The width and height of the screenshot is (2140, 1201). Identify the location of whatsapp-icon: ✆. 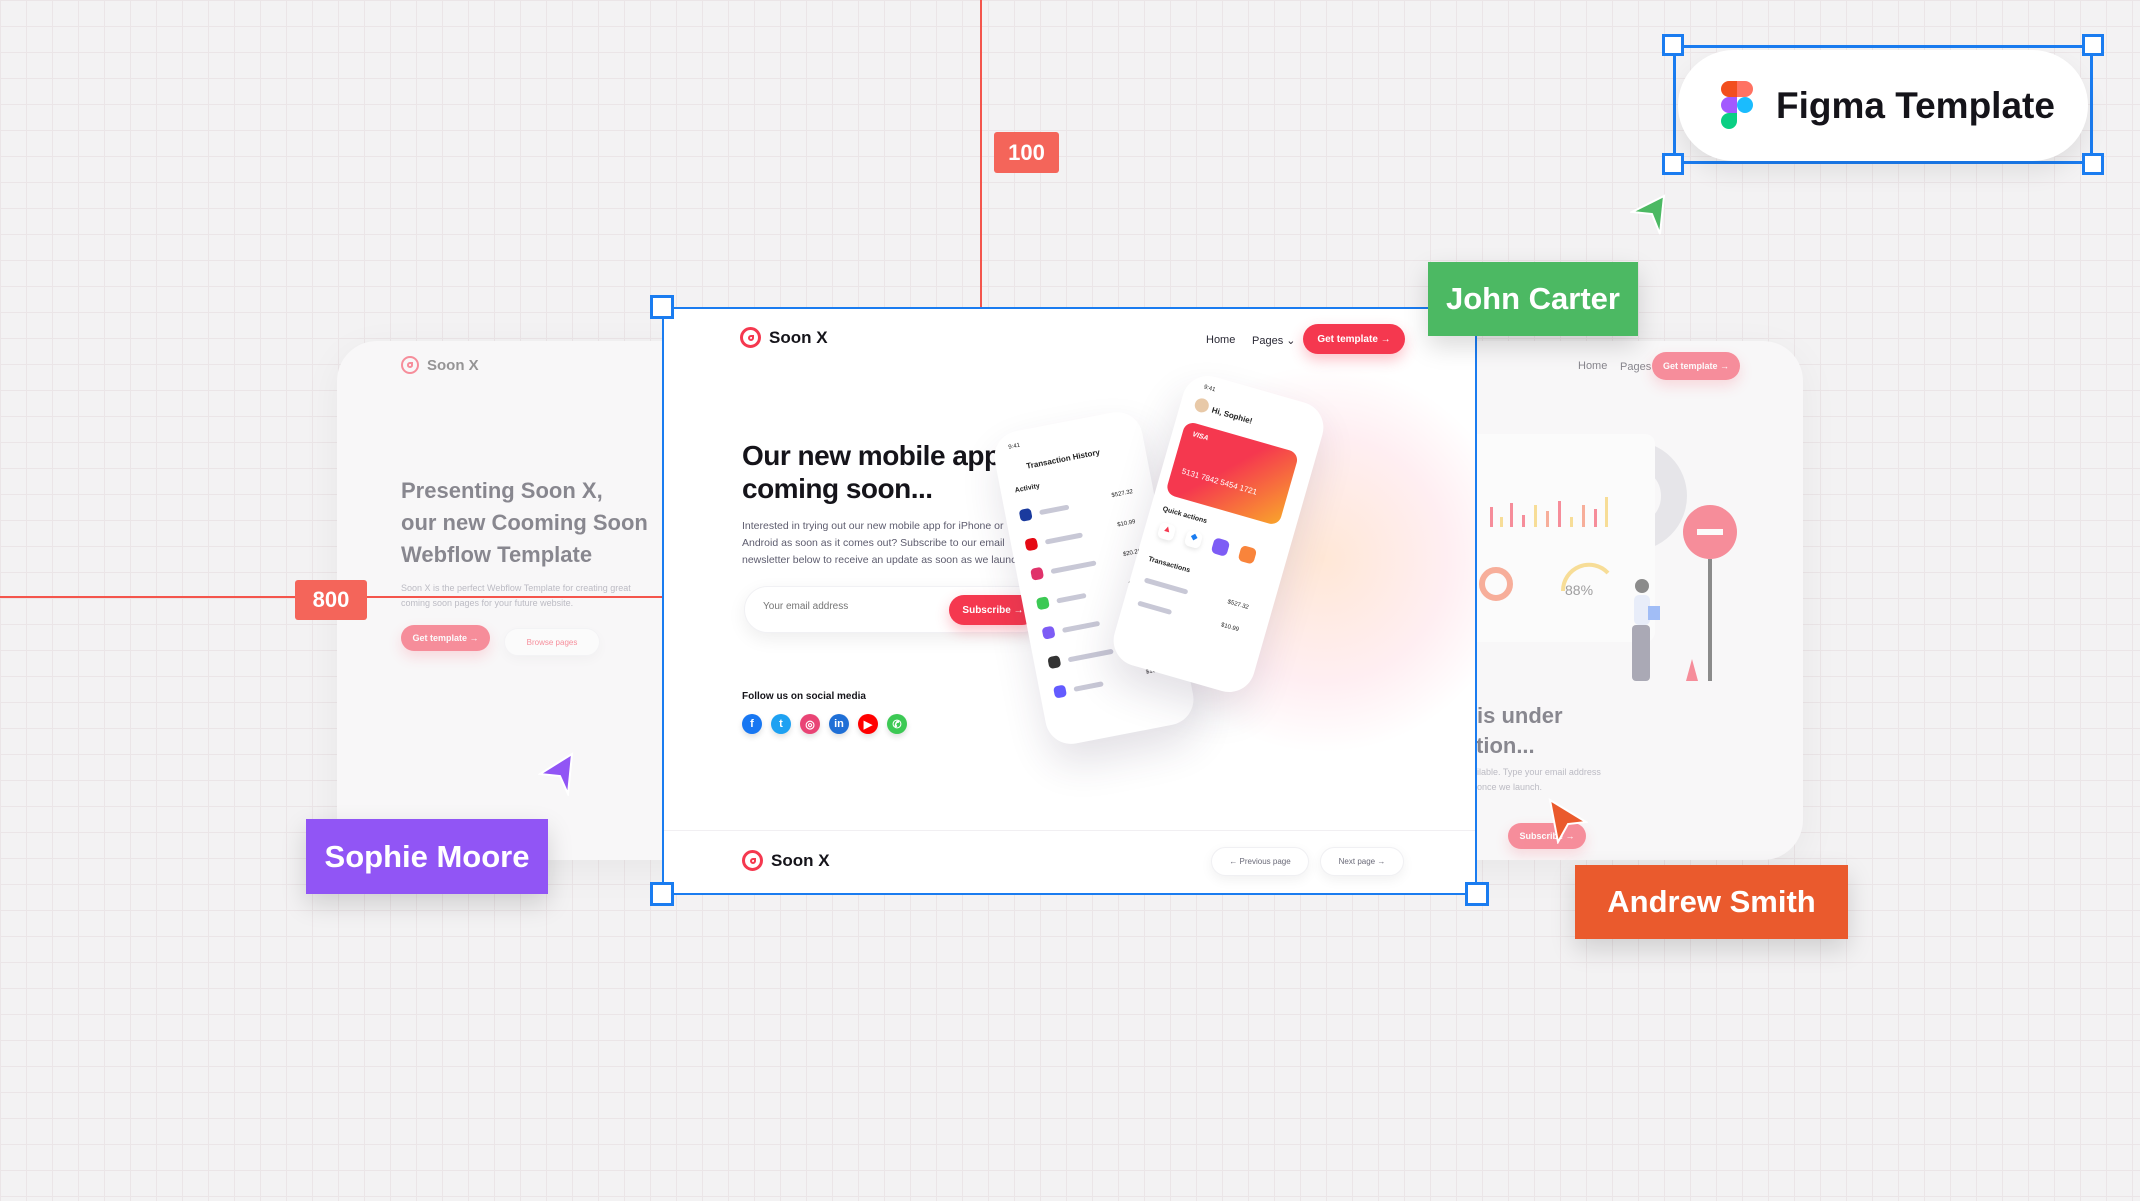
(897, 724).